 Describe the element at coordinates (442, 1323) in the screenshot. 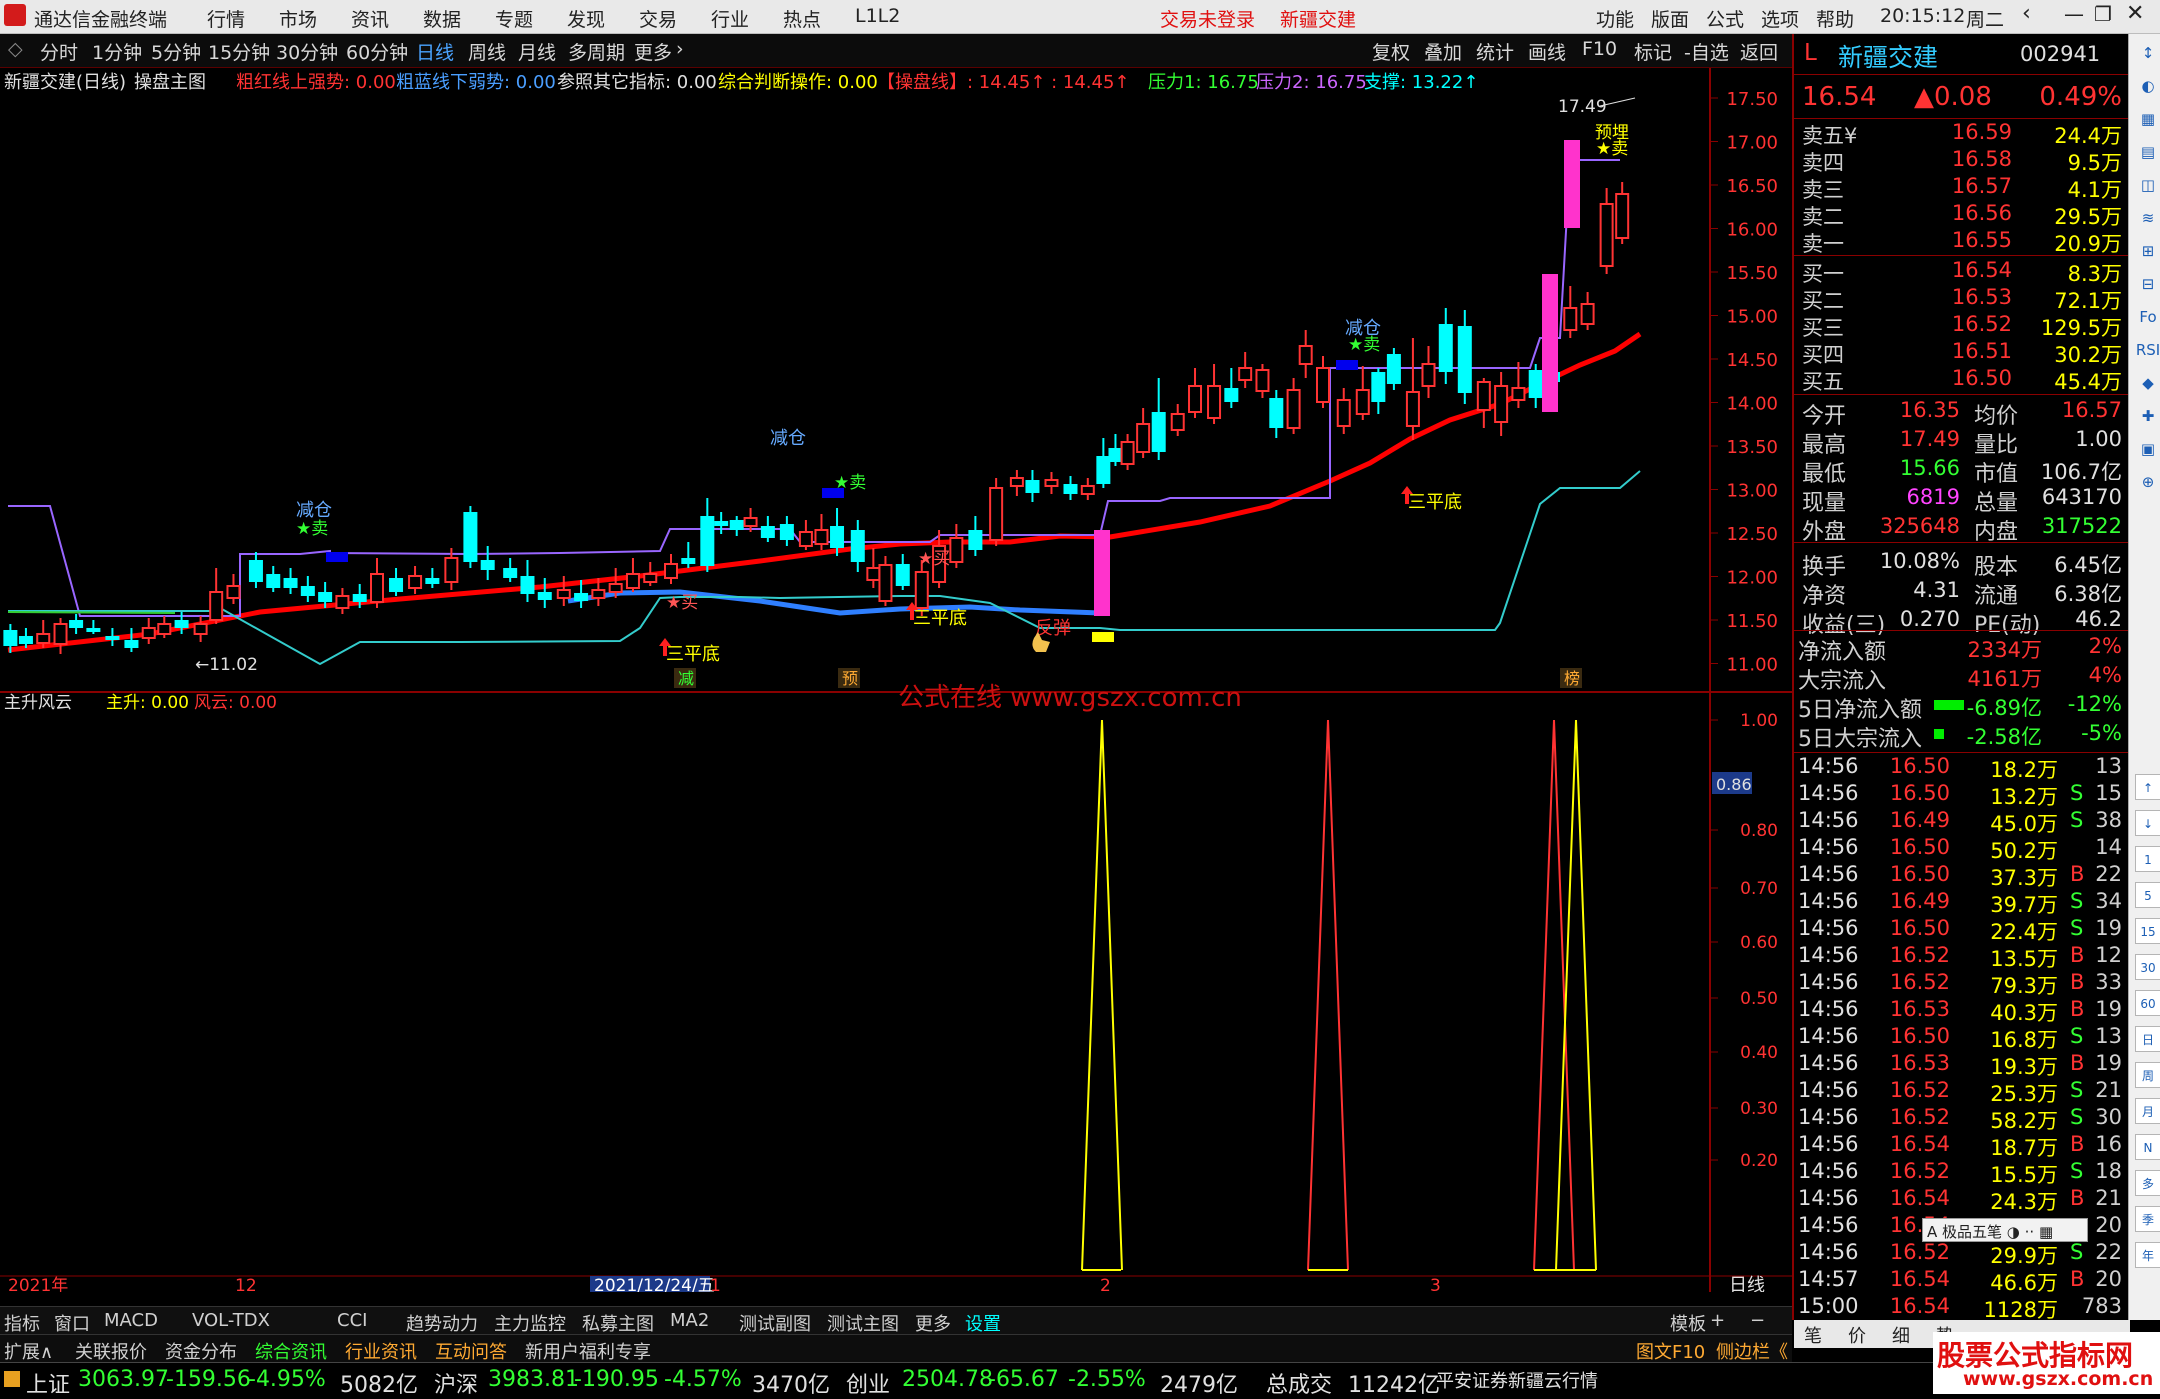

I see `indicator-tab: 趋势动力` at that location.